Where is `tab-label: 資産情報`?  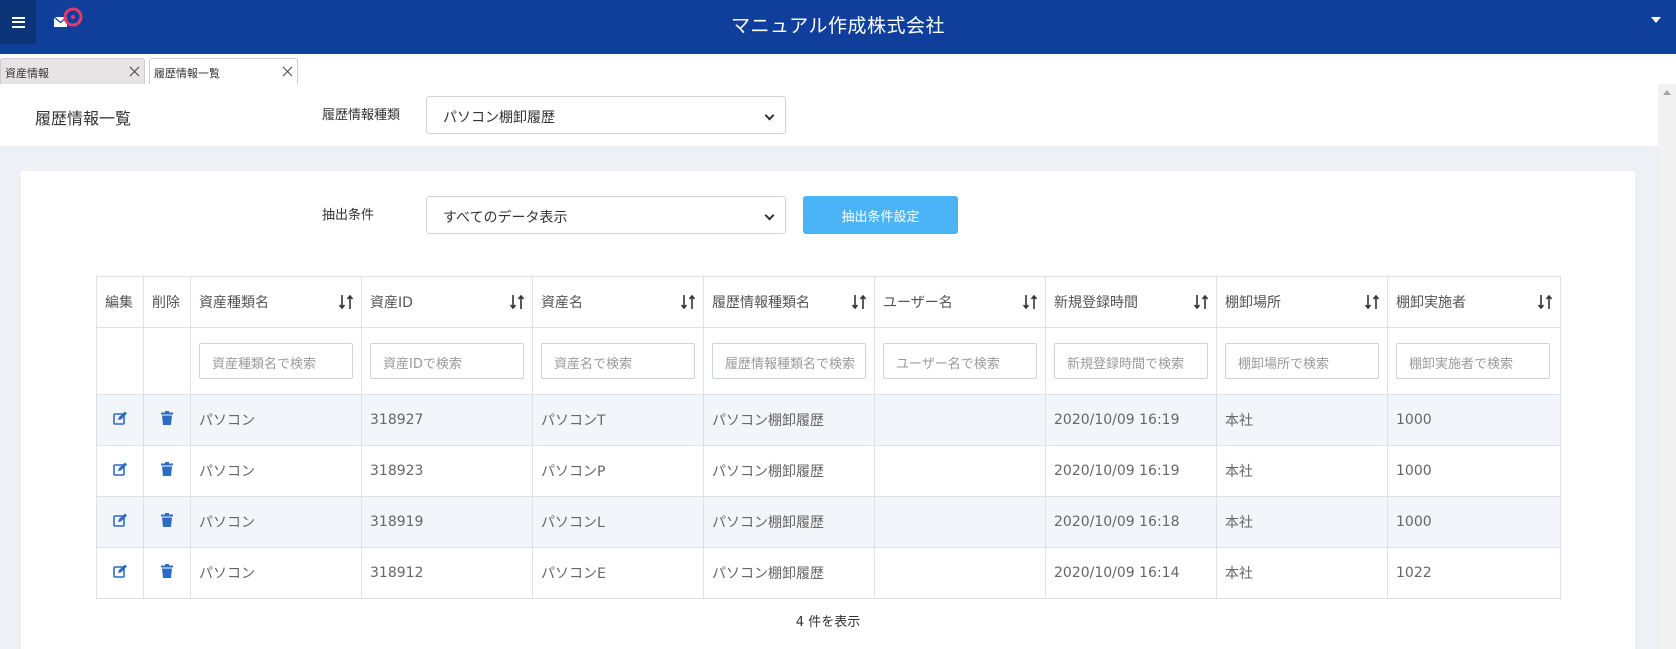 tab-label: 資産情報 is located at coordinates (27, 73).